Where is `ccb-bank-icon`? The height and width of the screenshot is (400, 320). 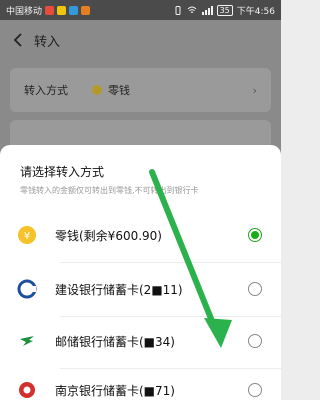
ccb-bank-icon is located at coordinates (27, 289).